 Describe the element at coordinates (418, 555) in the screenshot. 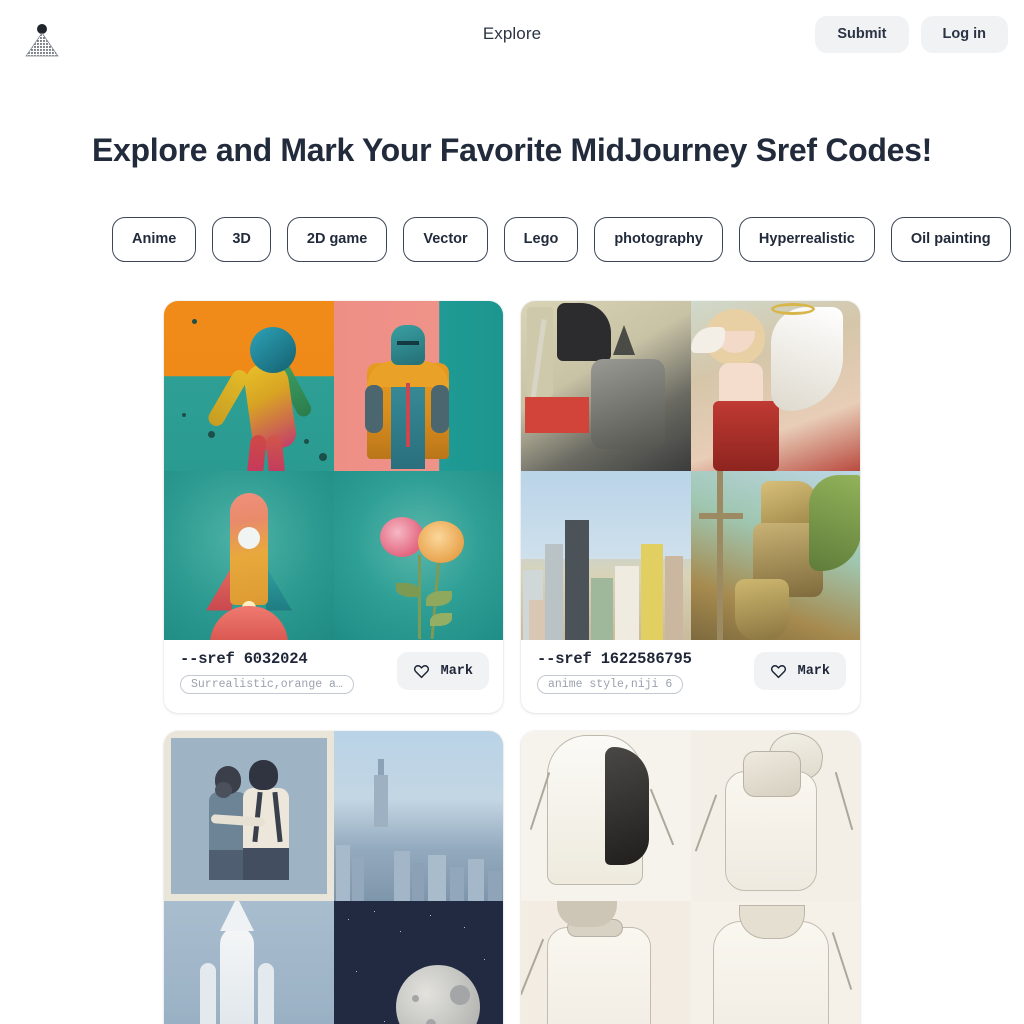

I see `thumbnail-roses` at that location.